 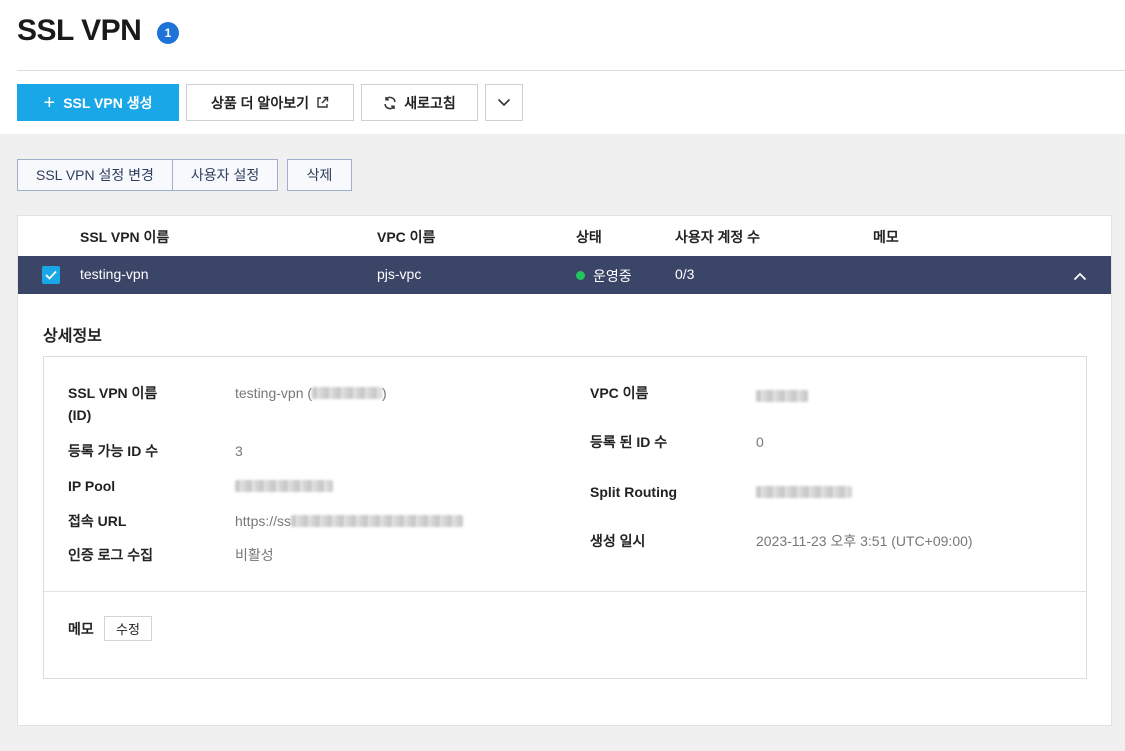 What do you see at coordinates (95, 175) in the screenshot?
I see `change-settings-button: SSL VPN 설정 변경` at bounding box center [95, 175].